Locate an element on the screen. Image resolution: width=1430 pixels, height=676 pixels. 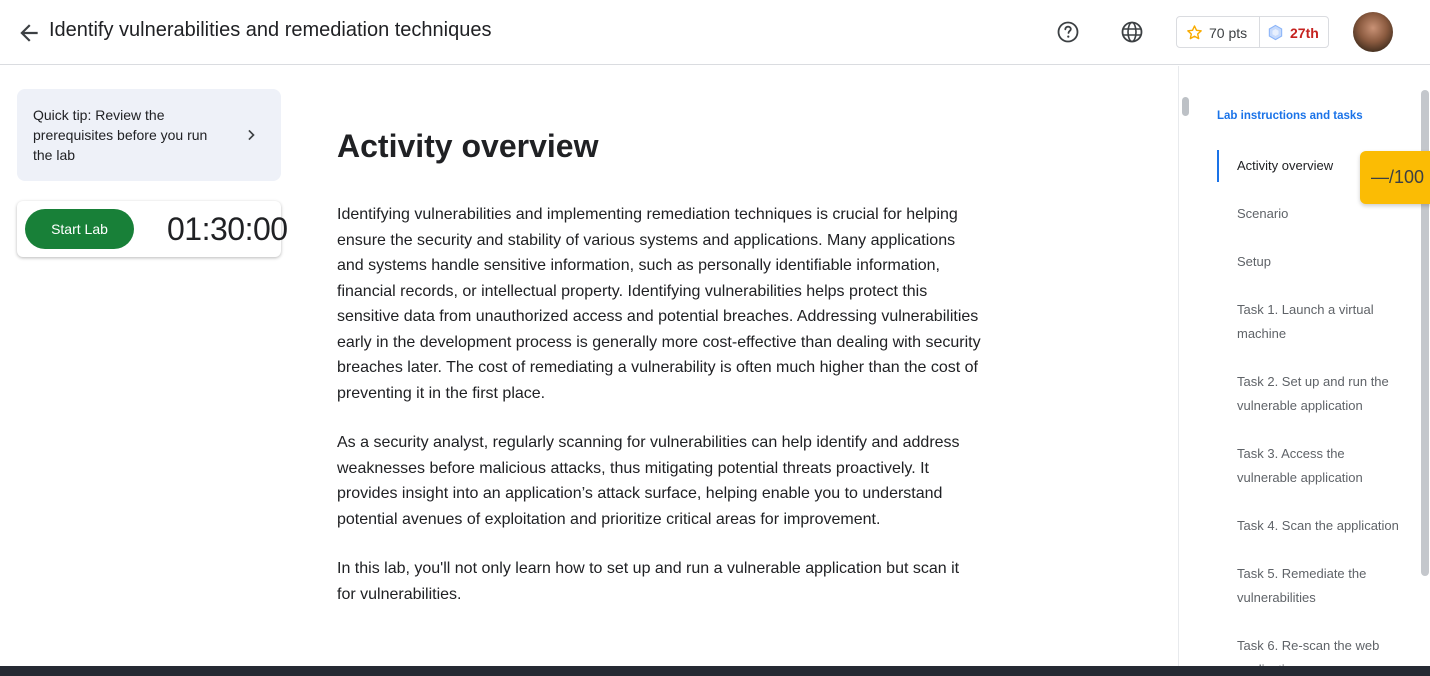
chevron-right-icon is located at coordinates (251, 135).